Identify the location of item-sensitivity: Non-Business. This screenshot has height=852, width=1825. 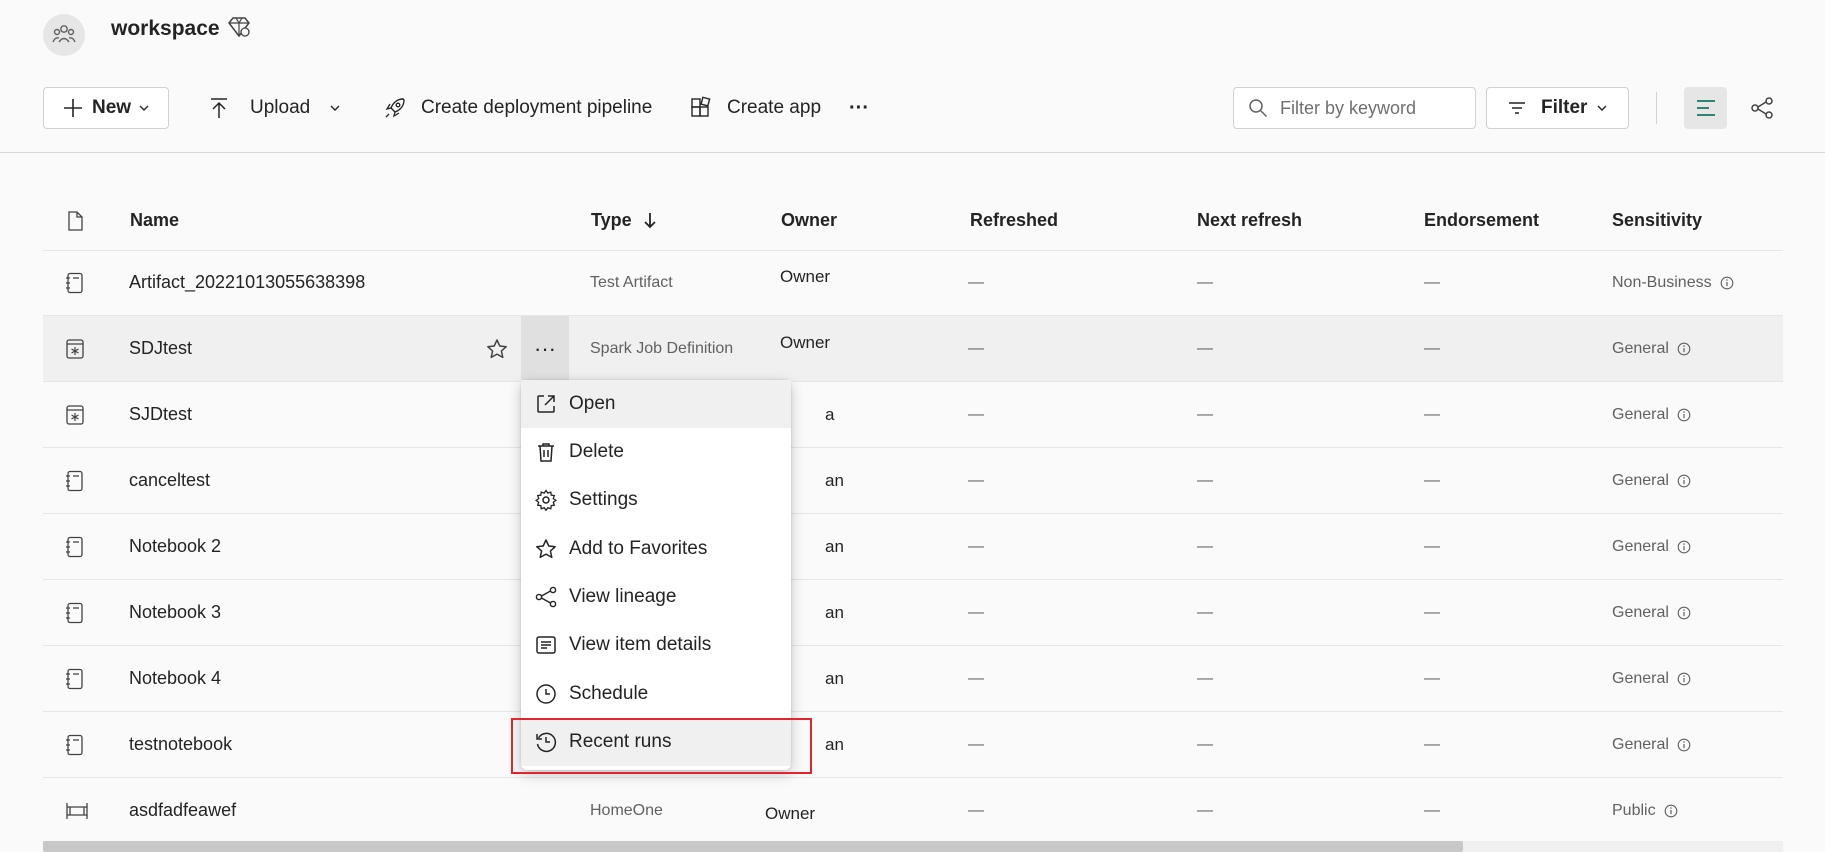
(1673, 282).